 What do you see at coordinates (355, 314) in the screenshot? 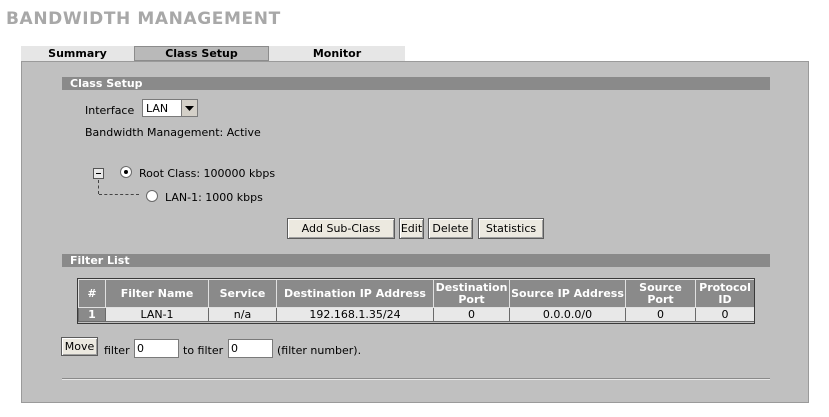
I see `dest-ip-cell: 192.168.1.35/24` at bounding box center [355, 314].